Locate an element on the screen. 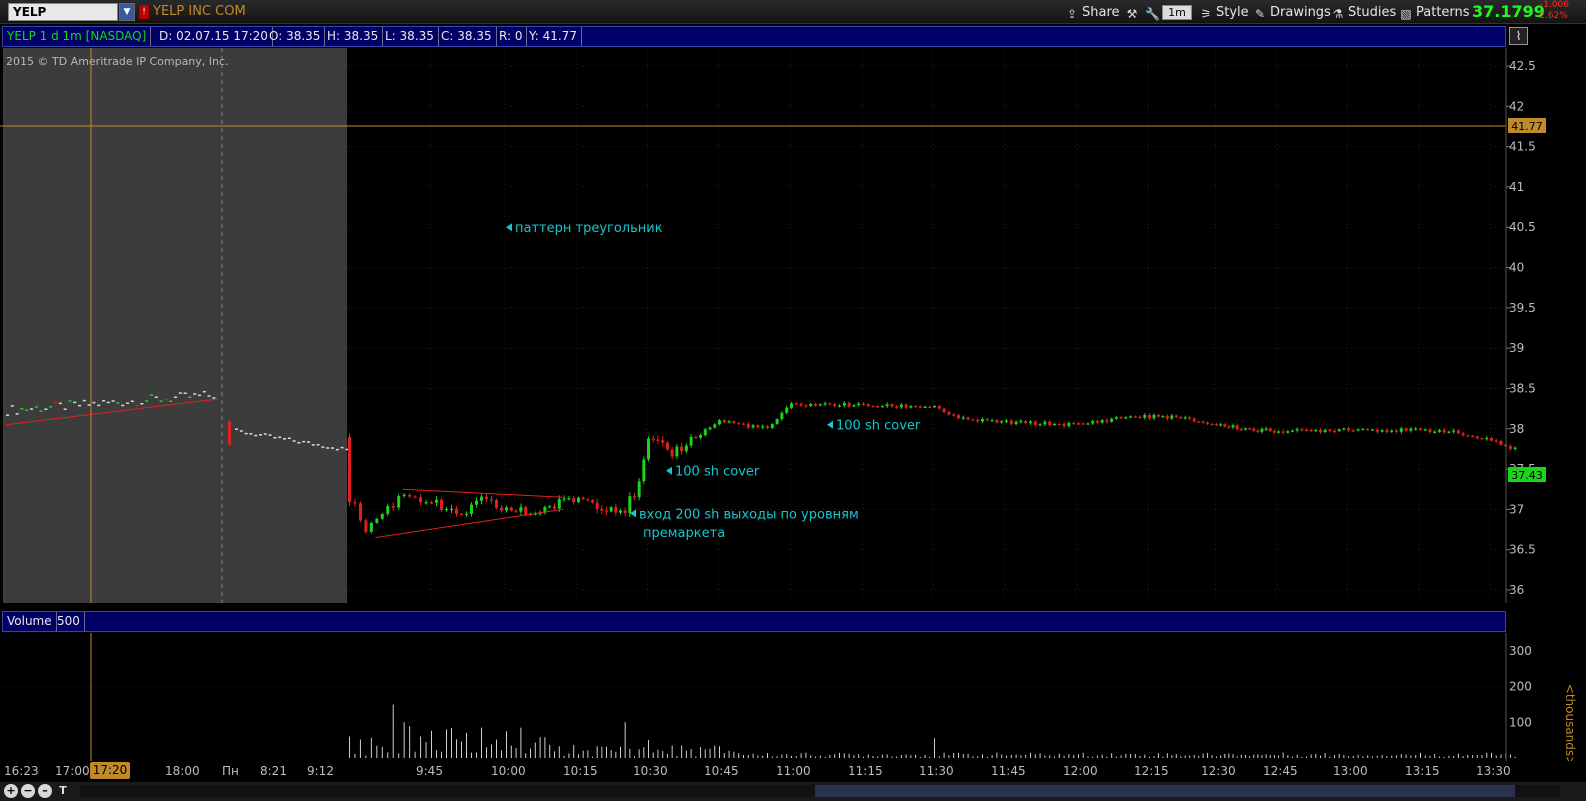 This screenshot has width=1586, height=801. wrench-button: 🔧 is located at coordinates (1150, 12).